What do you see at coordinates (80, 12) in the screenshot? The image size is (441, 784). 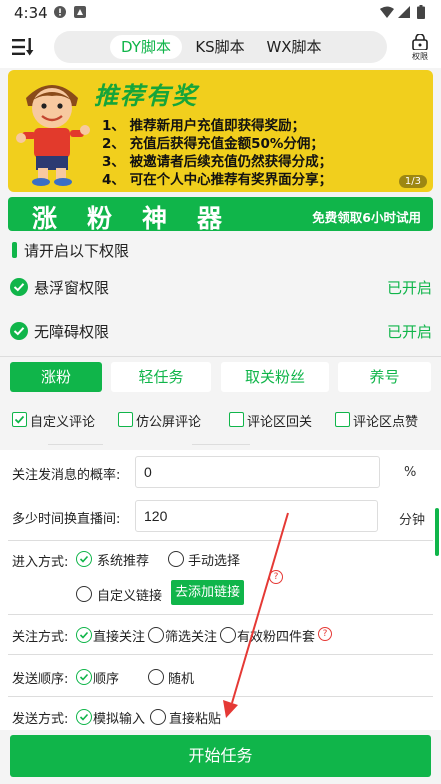 I see `app-notification-icon` at bounding box center [80, 12].